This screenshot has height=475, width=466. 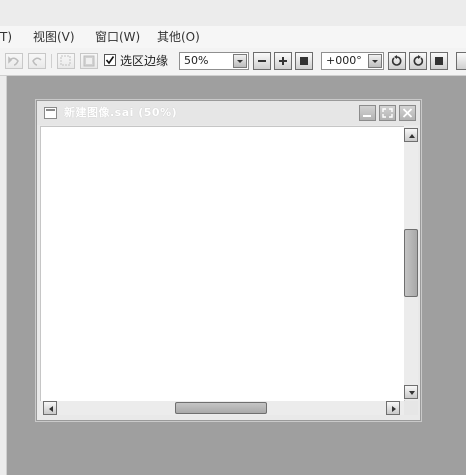 I want to click on menu-item-window: 窗口(W), so click(x=117, y=37).